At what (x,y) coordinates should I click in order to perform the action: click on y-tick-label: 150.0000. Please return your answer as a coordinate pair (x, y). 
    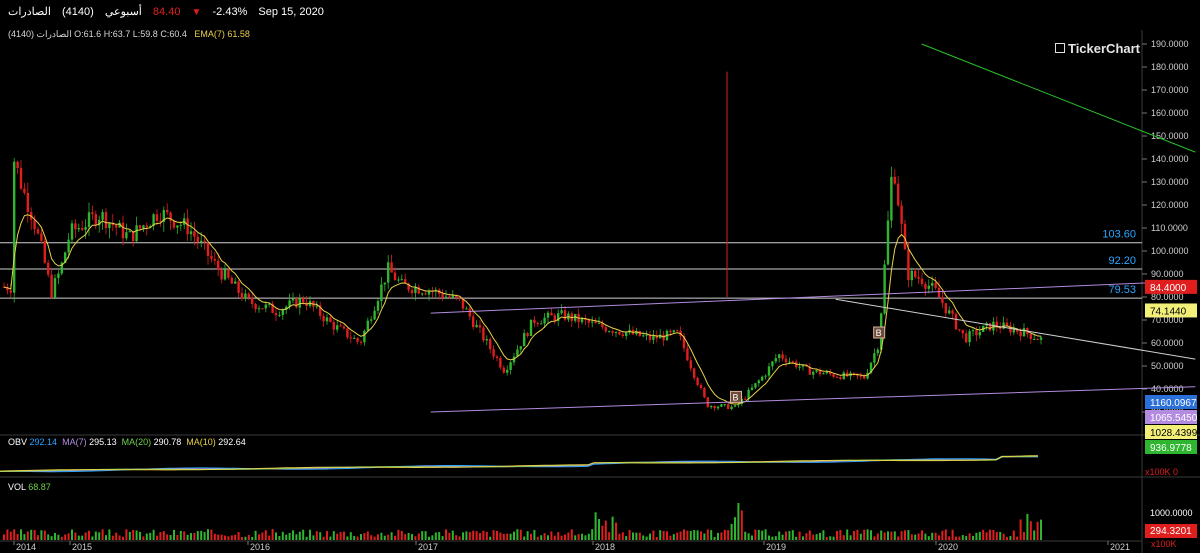
    Looking at the image, I should click on (1170, 136).